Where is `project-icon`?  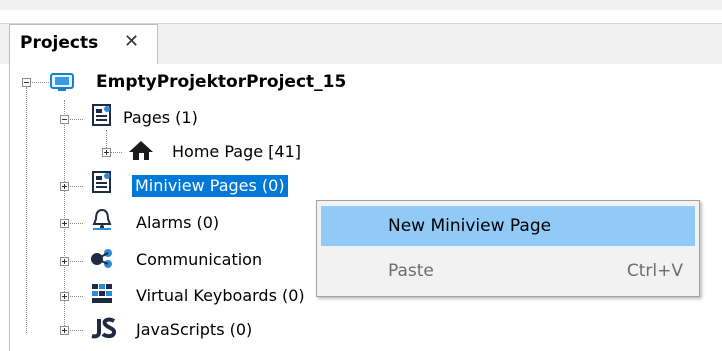 project-icon is located at coordinates (62, 82).